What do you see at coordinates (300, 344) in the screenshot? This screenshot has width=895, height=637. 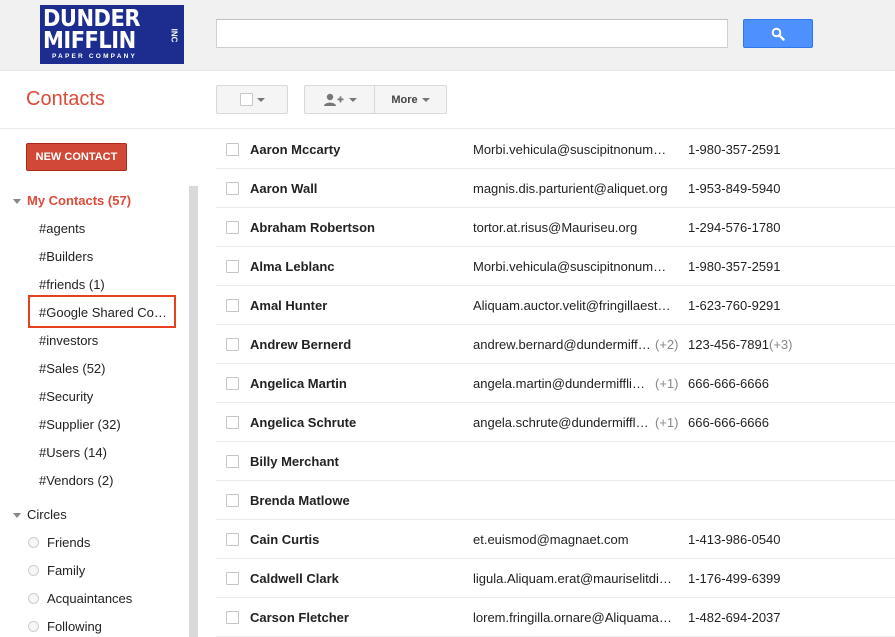 I see `contact-name: Andrew Bernerd` at bounding box center [300, 344].